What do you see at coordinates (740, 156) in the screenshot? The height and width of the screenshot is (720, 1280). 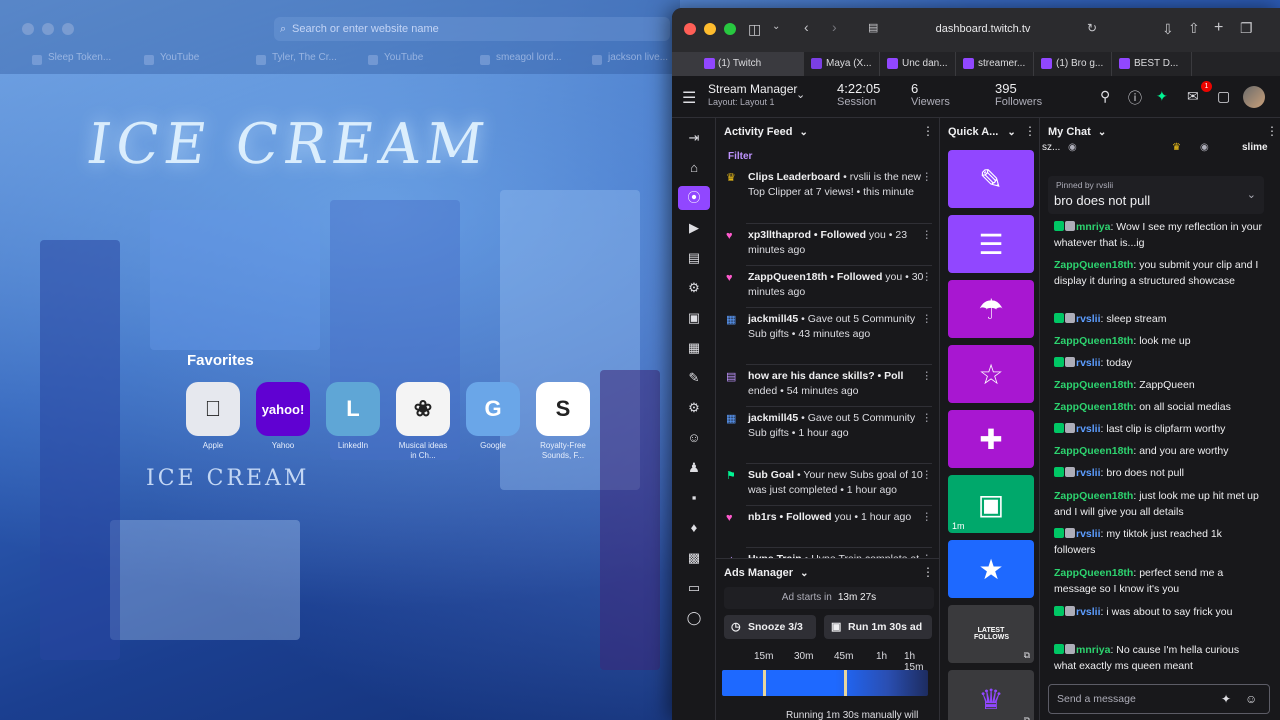 I see `filter-link: Filter` at bounding box center [740, 156].